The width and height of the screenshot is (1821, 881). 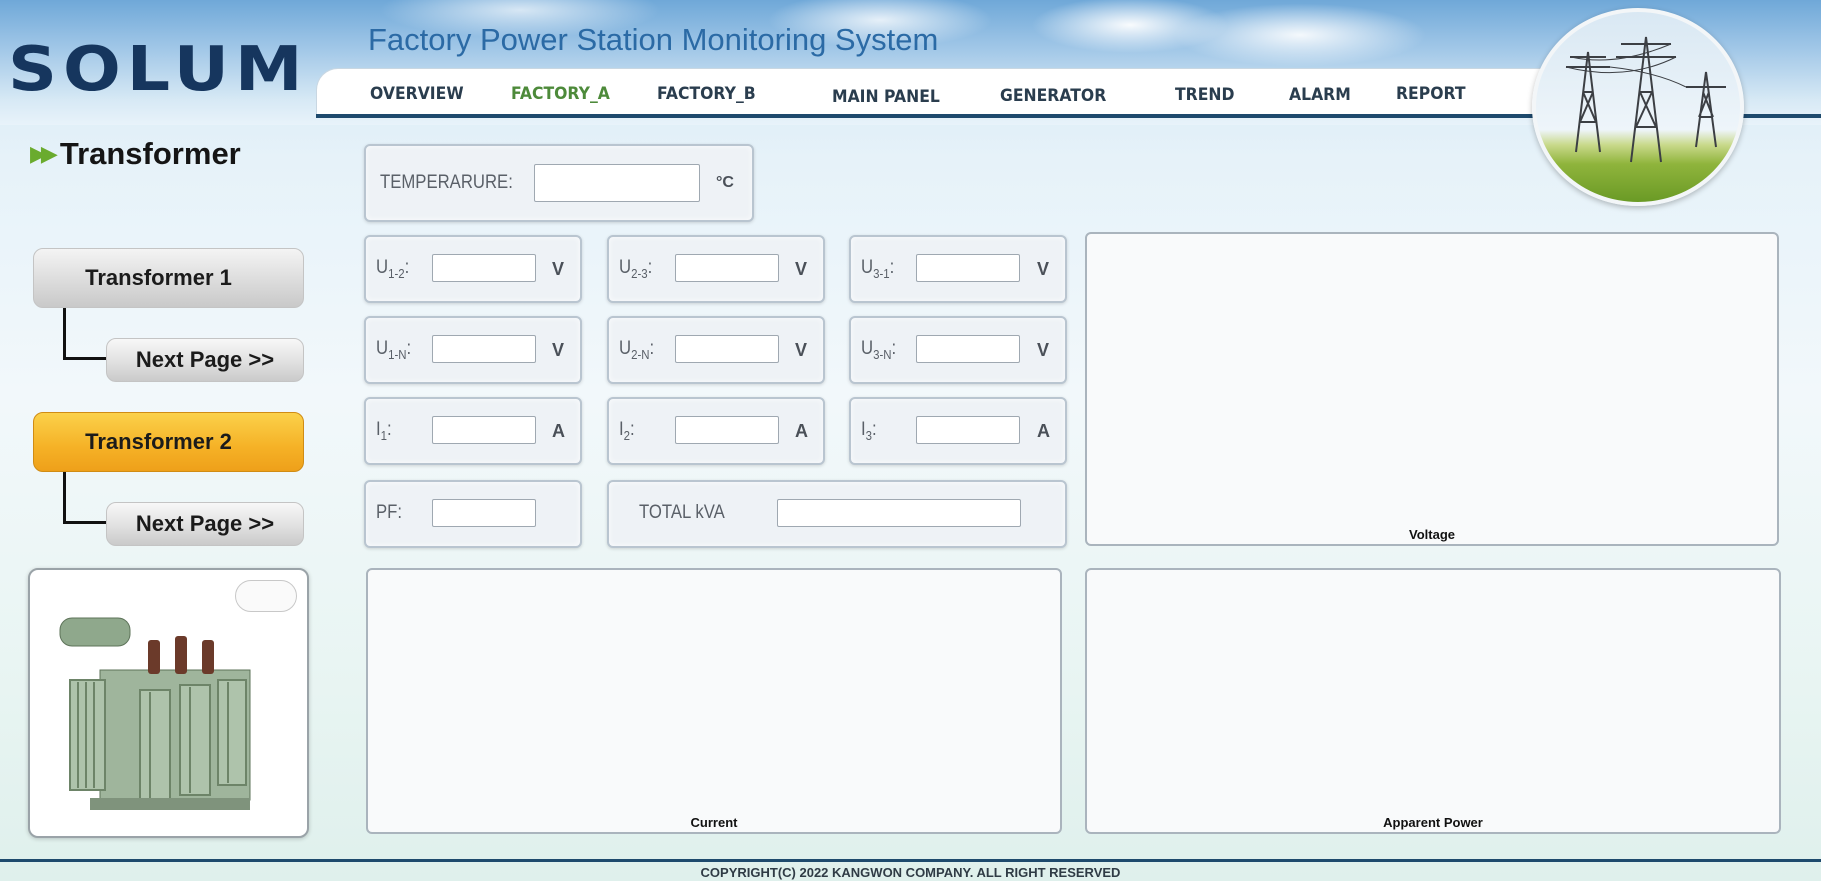 I want to click on footer-divider, so click(x=910, y=860).